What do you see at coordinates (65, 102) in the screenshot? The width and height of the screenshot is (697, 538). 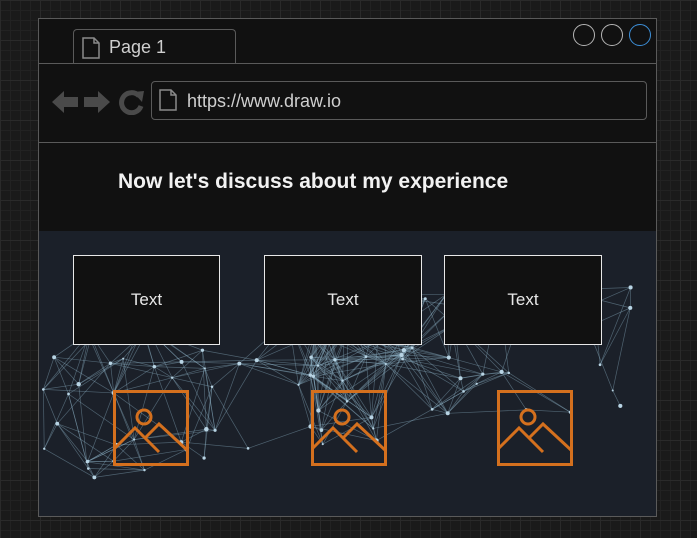 I see `arrow-left-icon` at bounding box center [65, 102].